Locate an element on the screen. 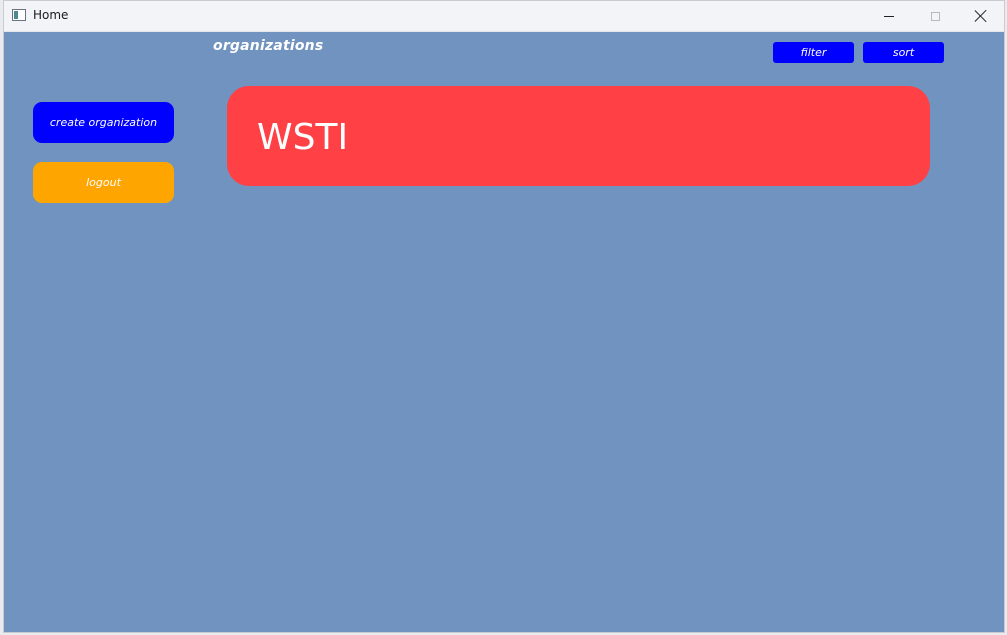  filter-button: filter is located at coordinates (813, 52).